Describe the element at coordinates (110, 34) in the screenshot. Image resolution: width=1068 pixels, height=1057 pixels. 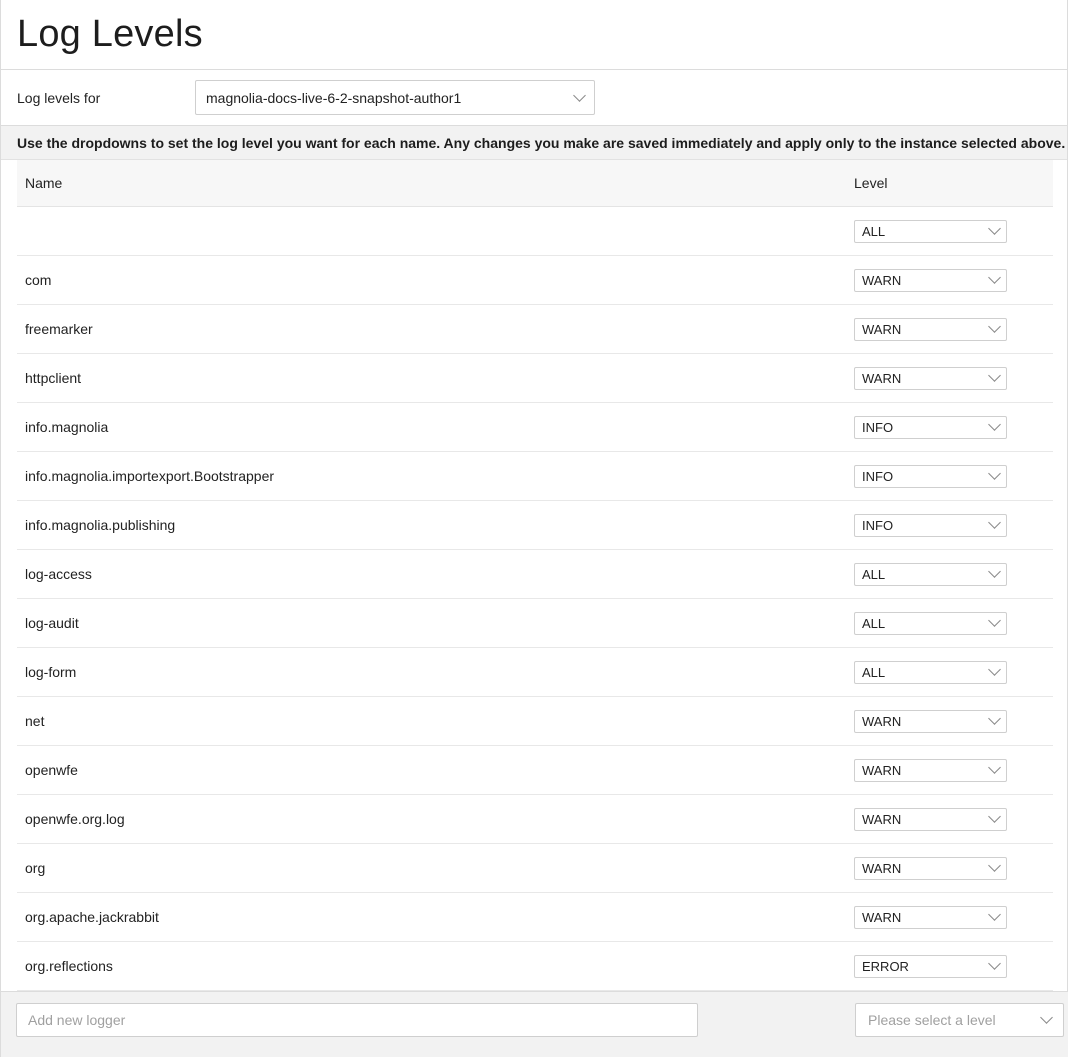
I see `page-title: Log Levels` at that location.